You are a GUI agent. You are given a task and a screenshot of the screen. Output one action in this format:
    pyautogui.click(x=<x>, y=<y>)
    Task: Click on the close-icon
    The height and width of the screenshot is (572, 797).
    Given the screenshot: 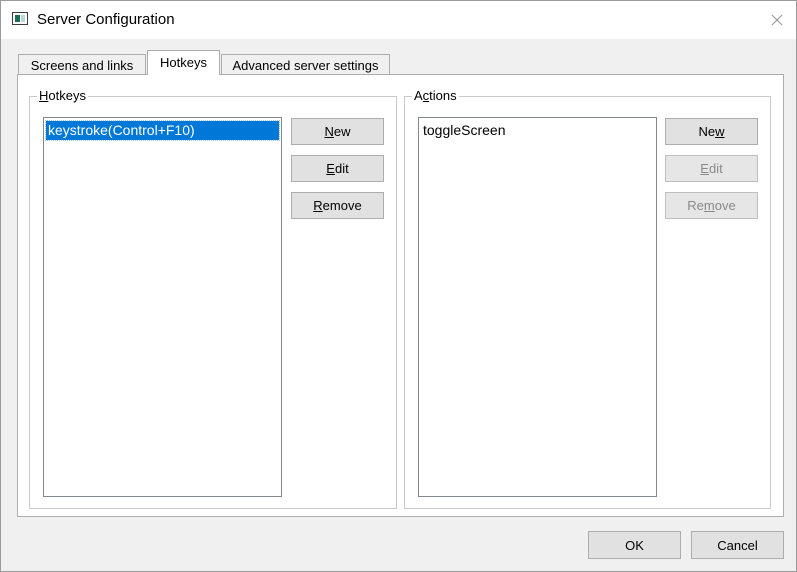 What is the action you would take?
    pyautogui.click(x=777, y=20)
    